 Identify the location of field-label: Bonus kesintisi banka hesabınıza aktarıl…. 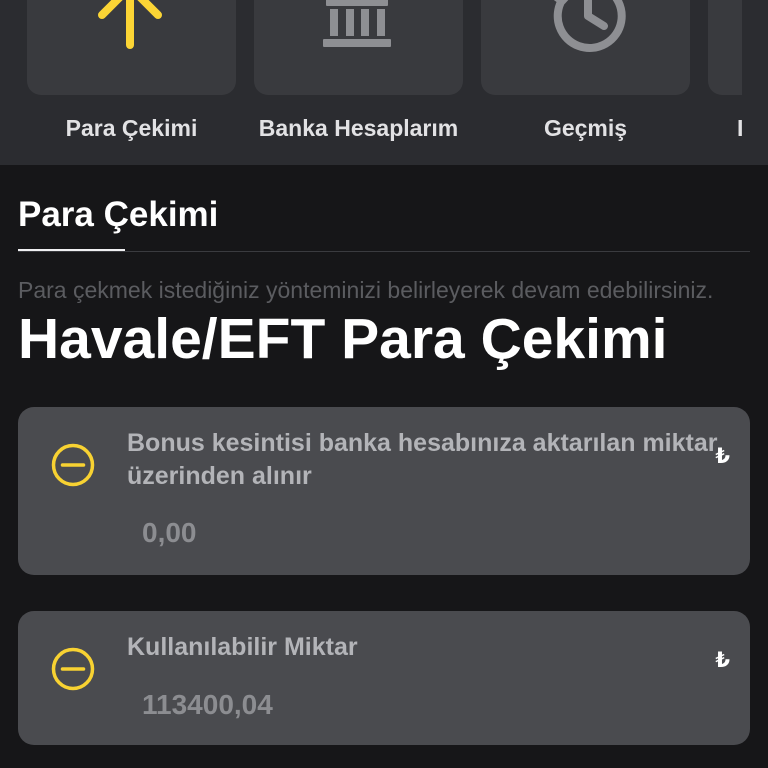
(422, 459).